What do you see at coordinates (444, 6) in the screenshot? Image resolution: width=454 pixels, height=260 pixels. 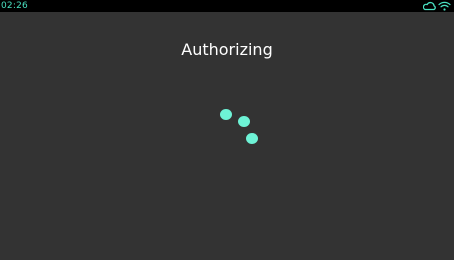 I see `wifi-icon` at bounding box center [444, 6].